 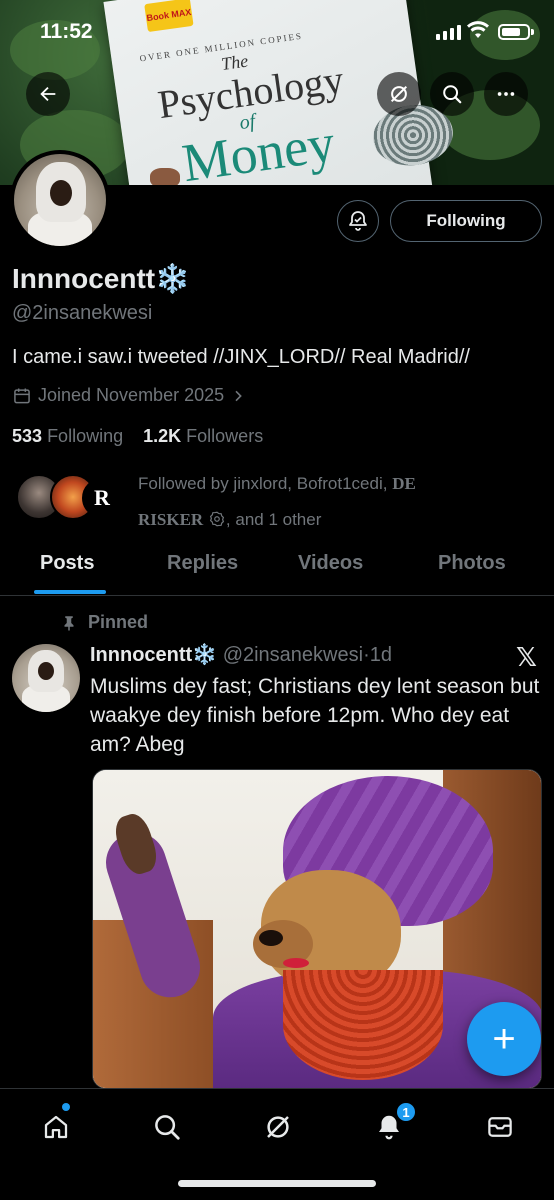 I want to click on notifications-badge: 1, so click(x=406, y=1112).